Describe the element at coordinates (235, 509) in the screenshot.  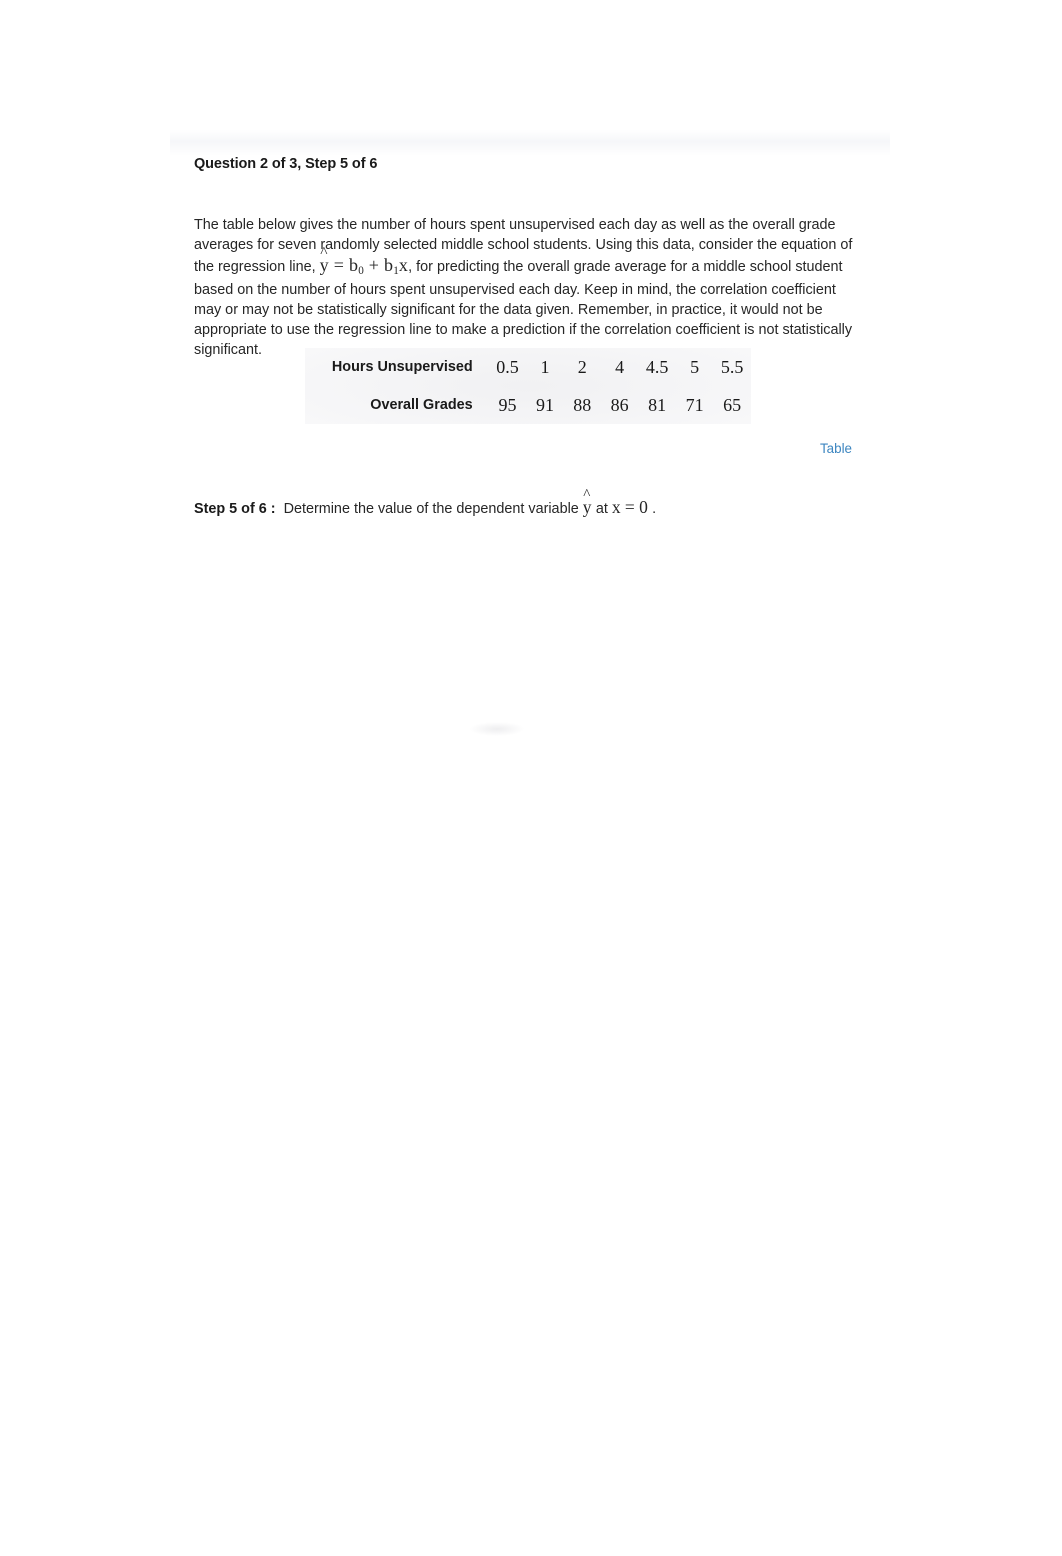
I see `step-label: Step 5 of 6 :` at that location.